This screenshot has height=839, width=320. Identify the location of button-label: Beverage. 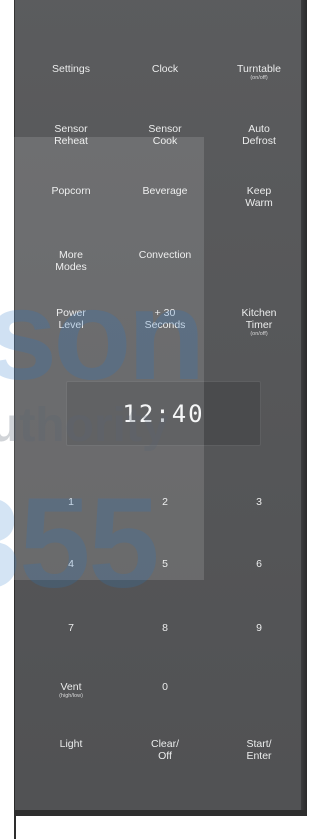
(165, 191).